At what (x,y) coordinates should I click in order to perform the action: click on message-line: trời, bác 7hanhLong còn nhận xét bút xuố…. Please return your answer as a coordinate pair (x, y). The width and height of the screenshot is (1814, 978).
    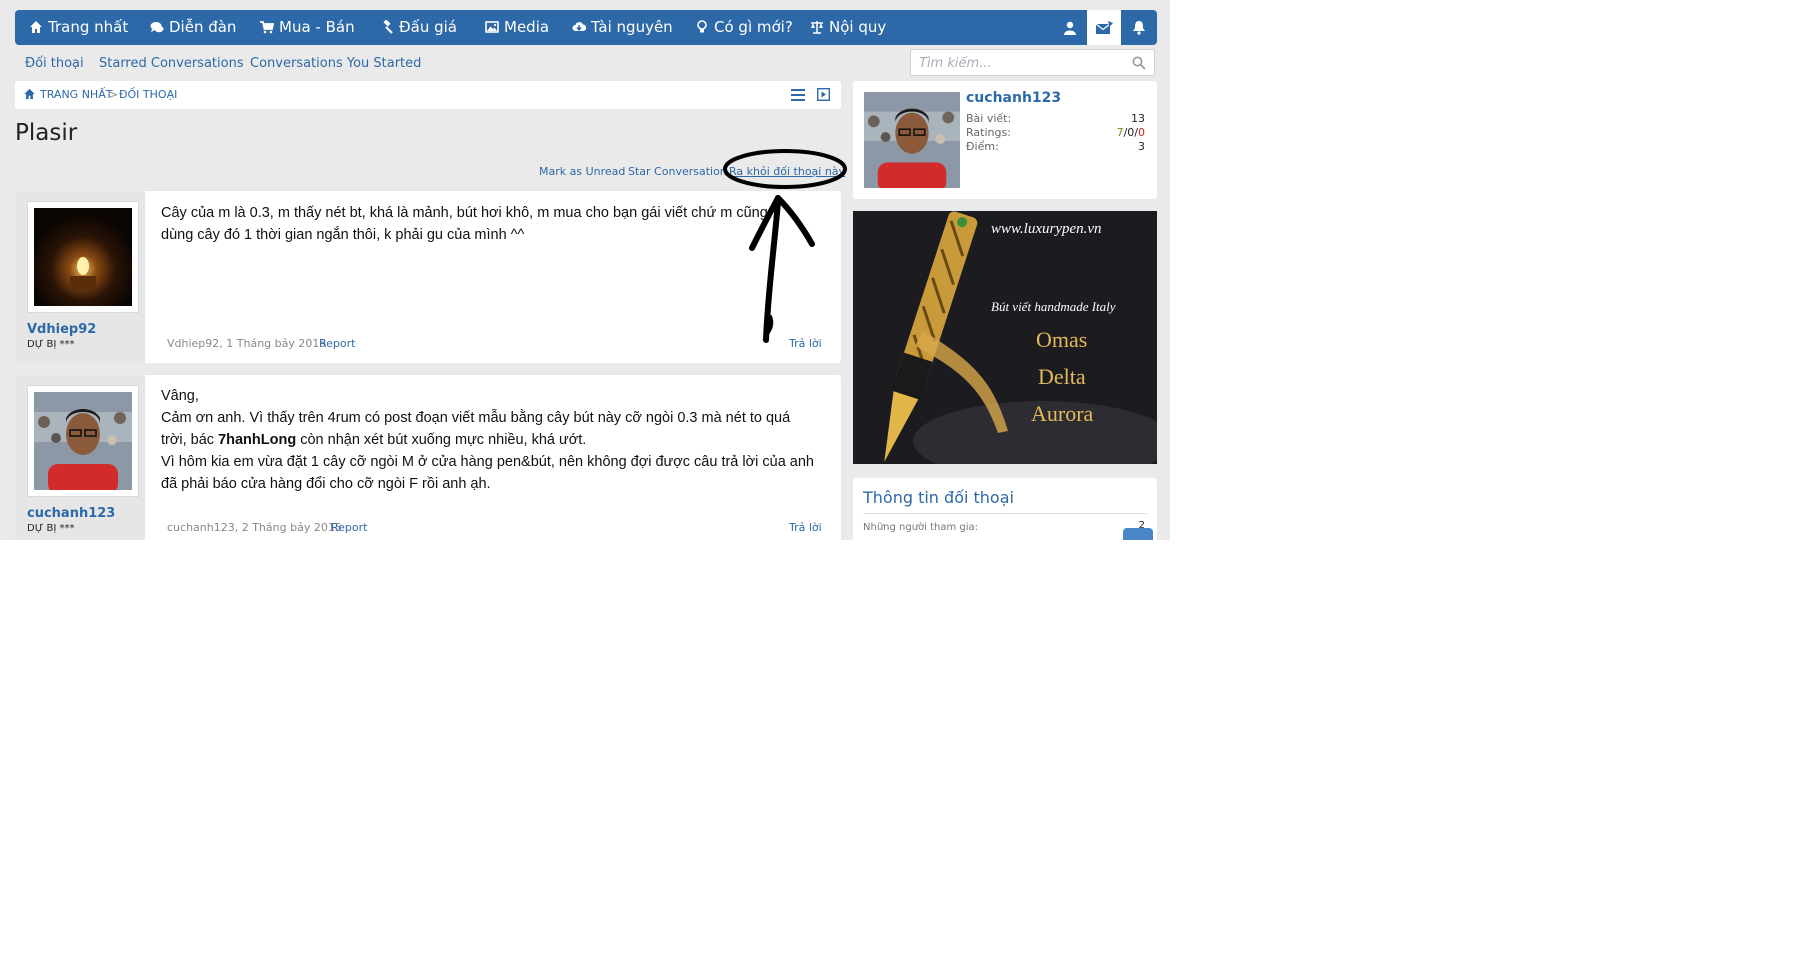
    Looking at the image, I should click on (491, 440).